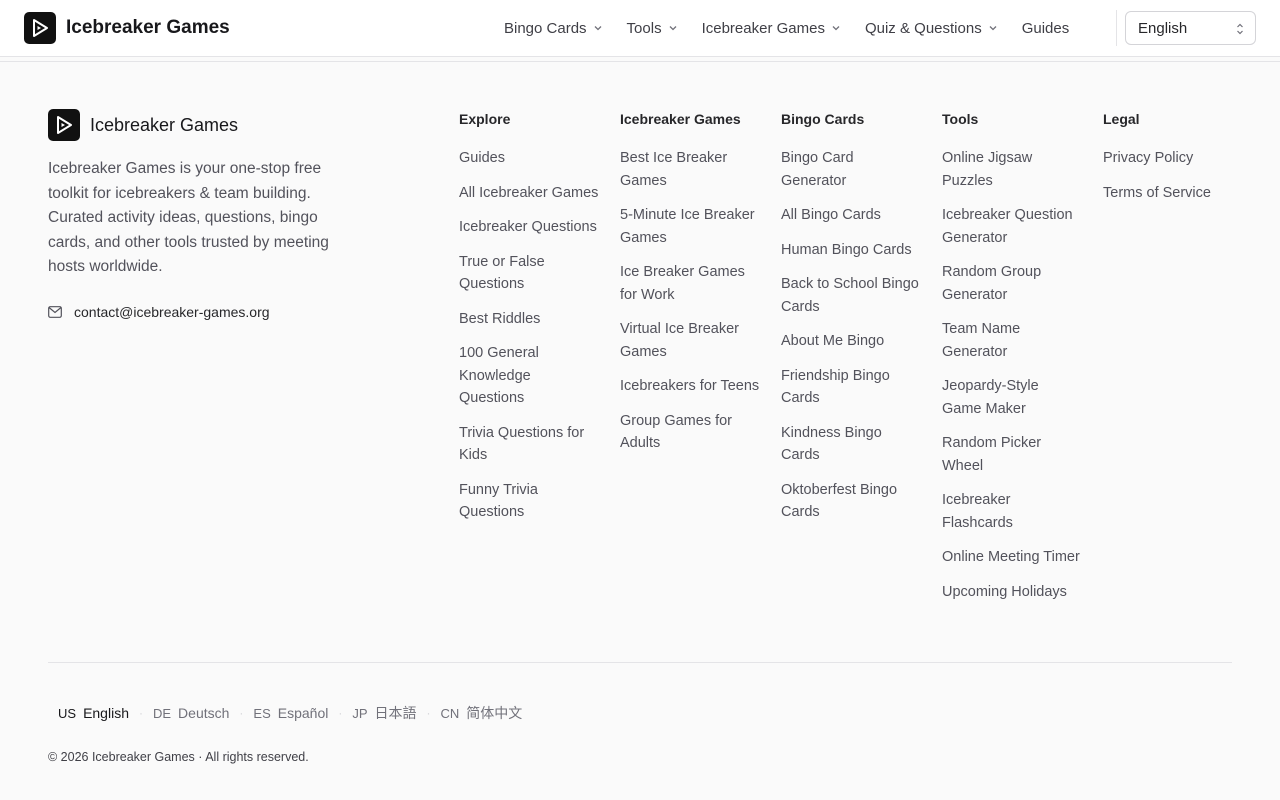 The image size is (1280, 800). Describe the element at coordinates (395, 713) in the screenshot. I see `language-label: 日本語` at that location.